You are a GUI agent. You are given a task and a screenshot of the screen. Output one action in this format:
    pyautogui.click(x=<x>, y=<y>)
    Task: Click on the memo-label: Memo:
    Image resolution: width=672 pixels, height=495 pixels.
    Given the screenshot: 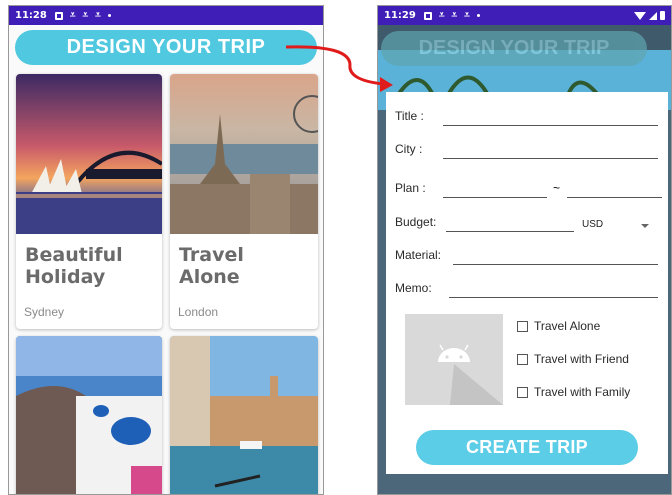 What is the action you would take?
    pyautogui.click(x=413, y=288)
    